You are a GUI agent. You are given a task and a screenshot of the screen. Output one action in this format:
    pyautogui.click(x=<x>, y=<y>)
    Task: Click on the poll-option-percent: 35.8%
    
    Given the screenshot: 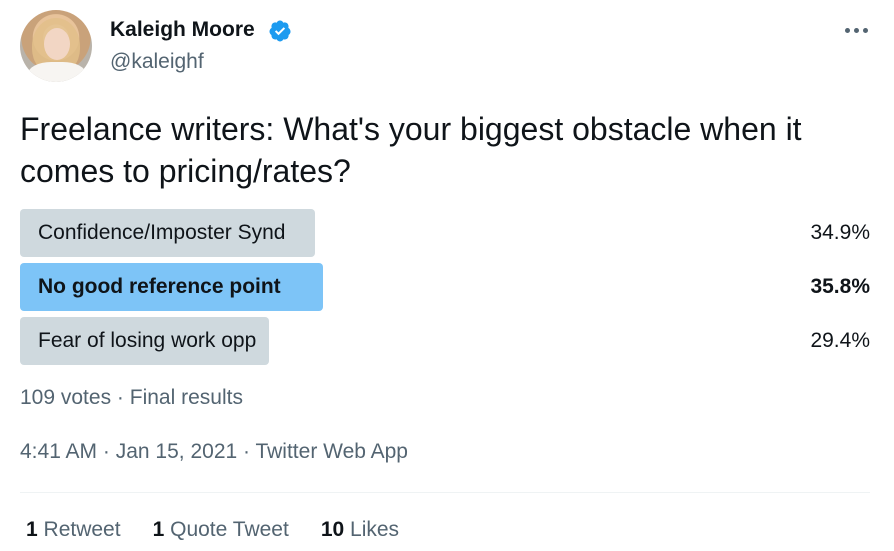 What is the action you would take?
    pyautogui.click(x=840, y=286)
    